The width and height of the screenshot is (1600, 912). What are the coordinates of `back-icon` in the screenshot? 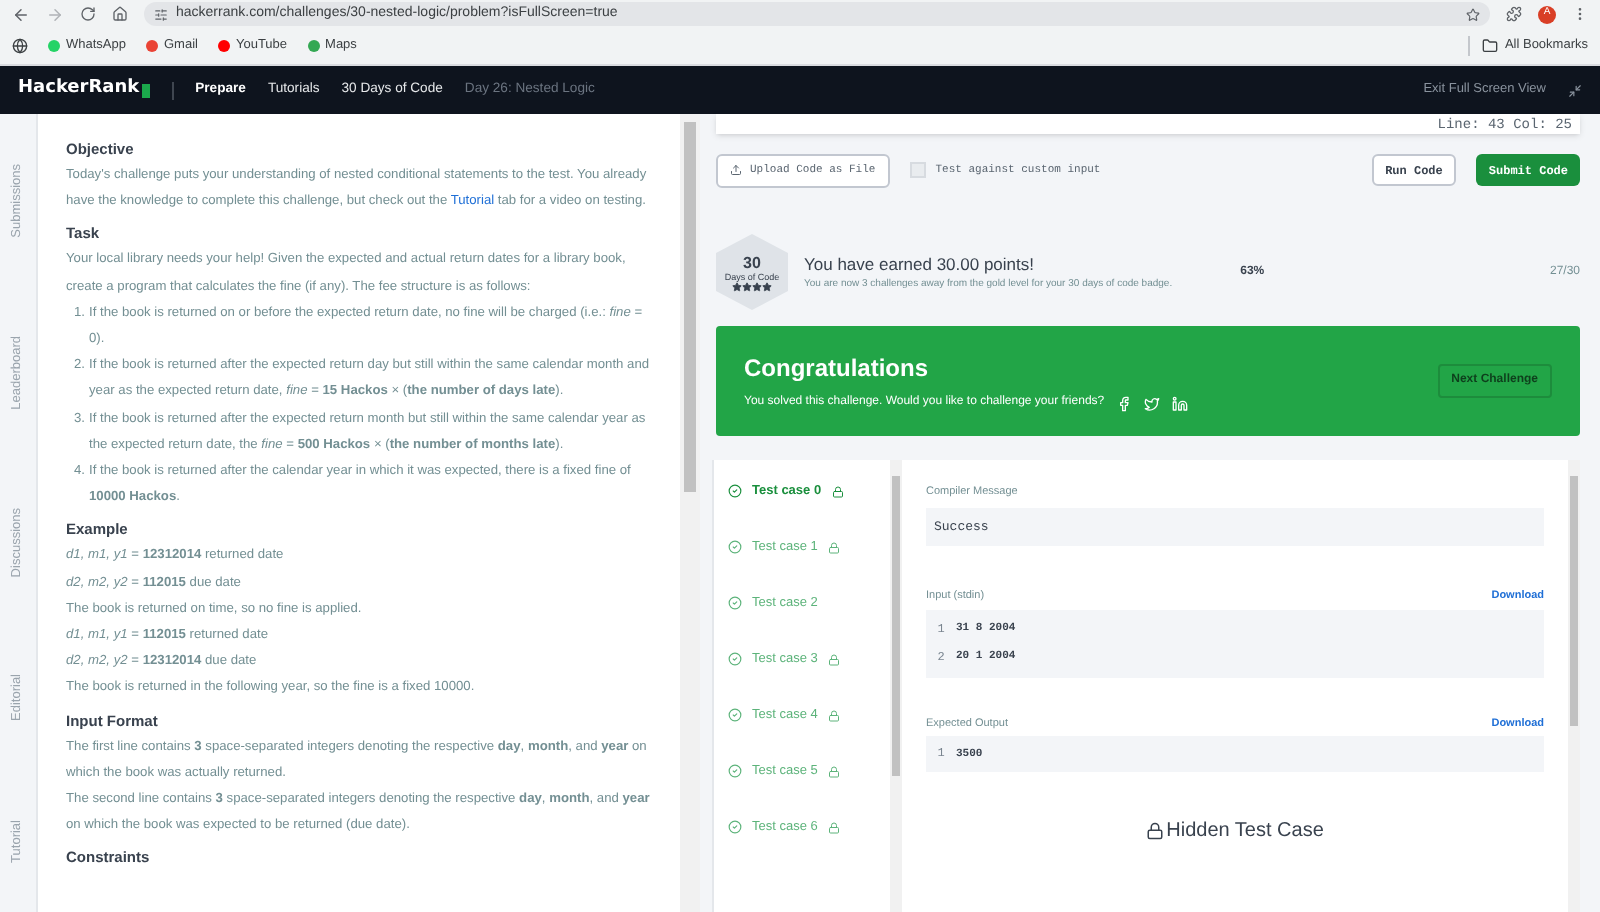 It's located at (21, 14).